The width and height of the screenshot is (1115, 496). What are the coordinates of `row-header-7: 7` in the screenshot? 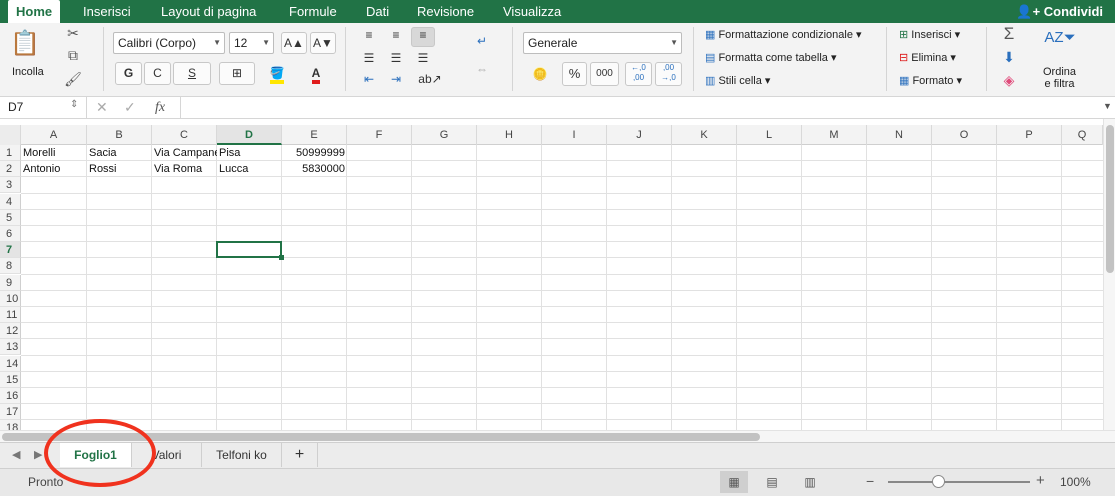 It's located at (10, 250).